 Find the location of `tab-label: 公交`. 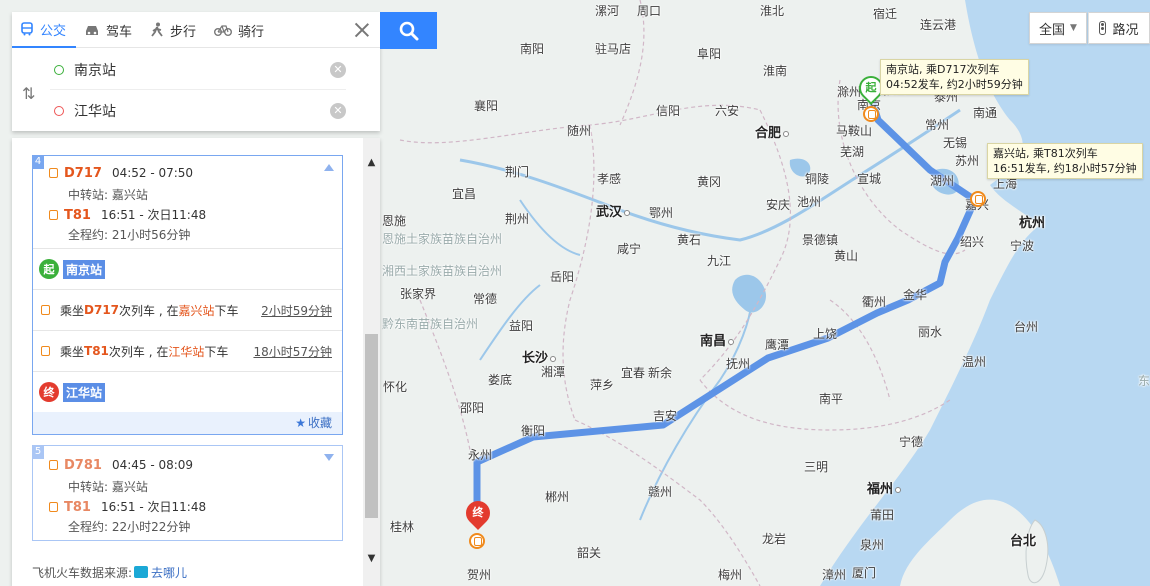

tab-label: 公交 is located at coordinates (53, 31).